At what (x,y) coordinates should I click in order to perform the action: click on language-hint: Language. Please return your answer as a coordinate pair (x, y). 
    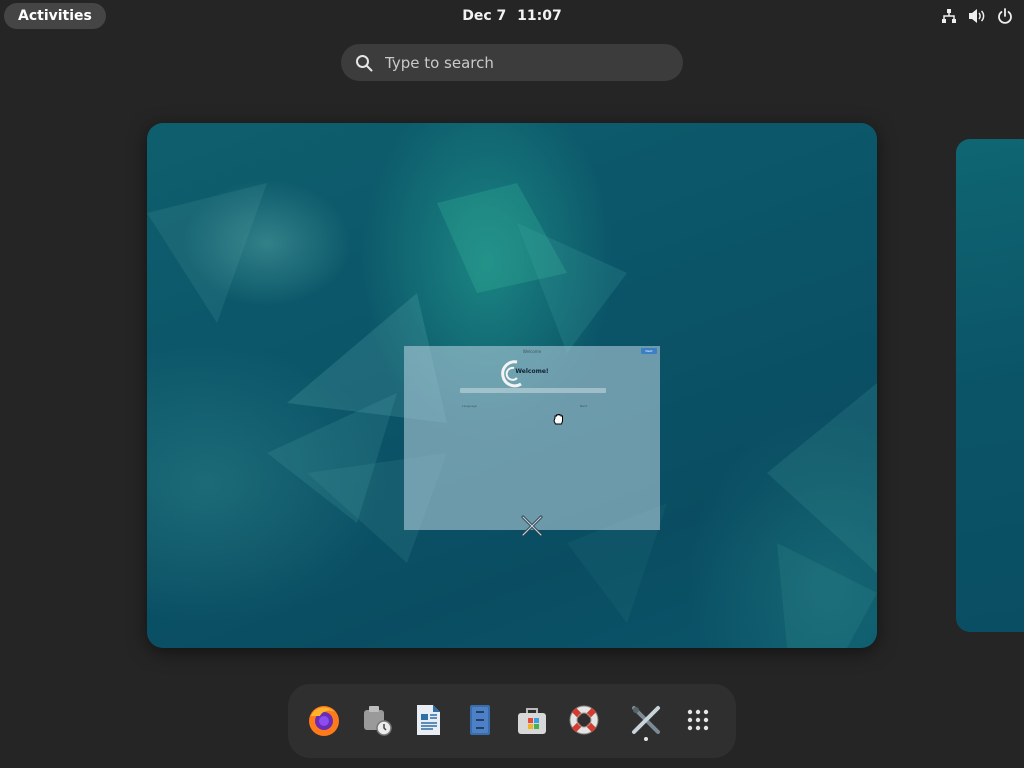
    Looking at the image, I should click on (469, 406).